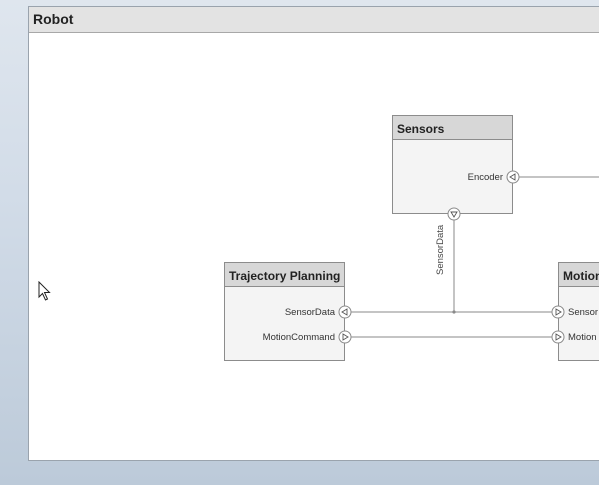  I want to click on encoder-port-icon, so click(513, 177).